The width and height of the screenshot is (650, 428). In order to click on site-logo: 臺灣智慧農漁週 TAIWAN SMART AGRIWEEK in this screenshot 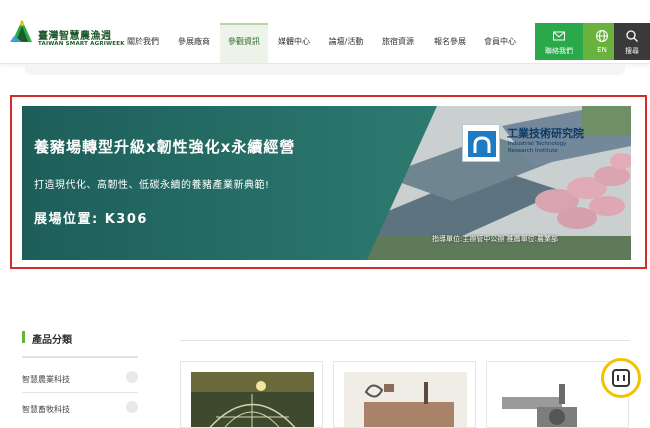, I will do `click(70, 34)`.